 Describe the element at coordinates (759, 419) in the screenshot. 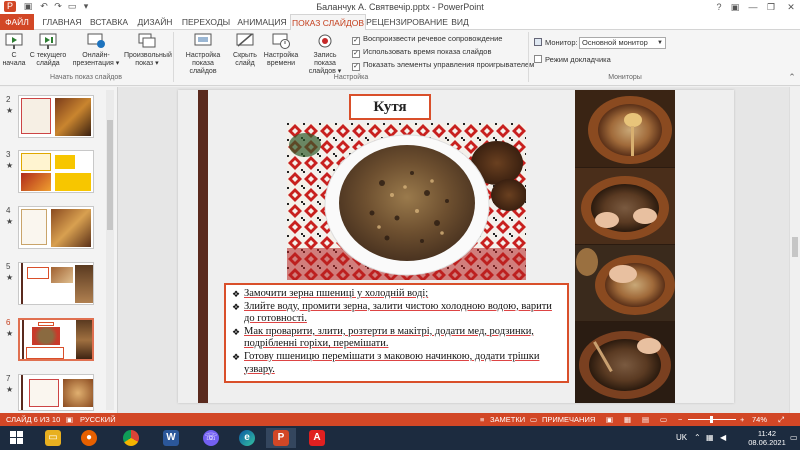

I see `zoom-level: 74%` at that location.